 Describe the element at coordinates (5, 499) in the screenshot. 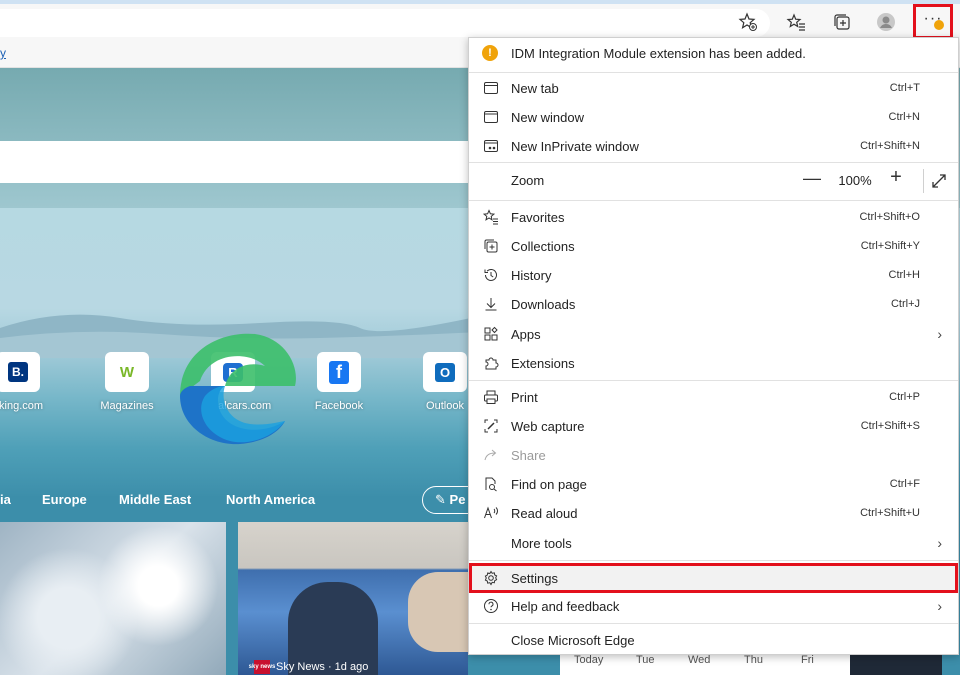

I see `nav-item-region: ia` at that location.